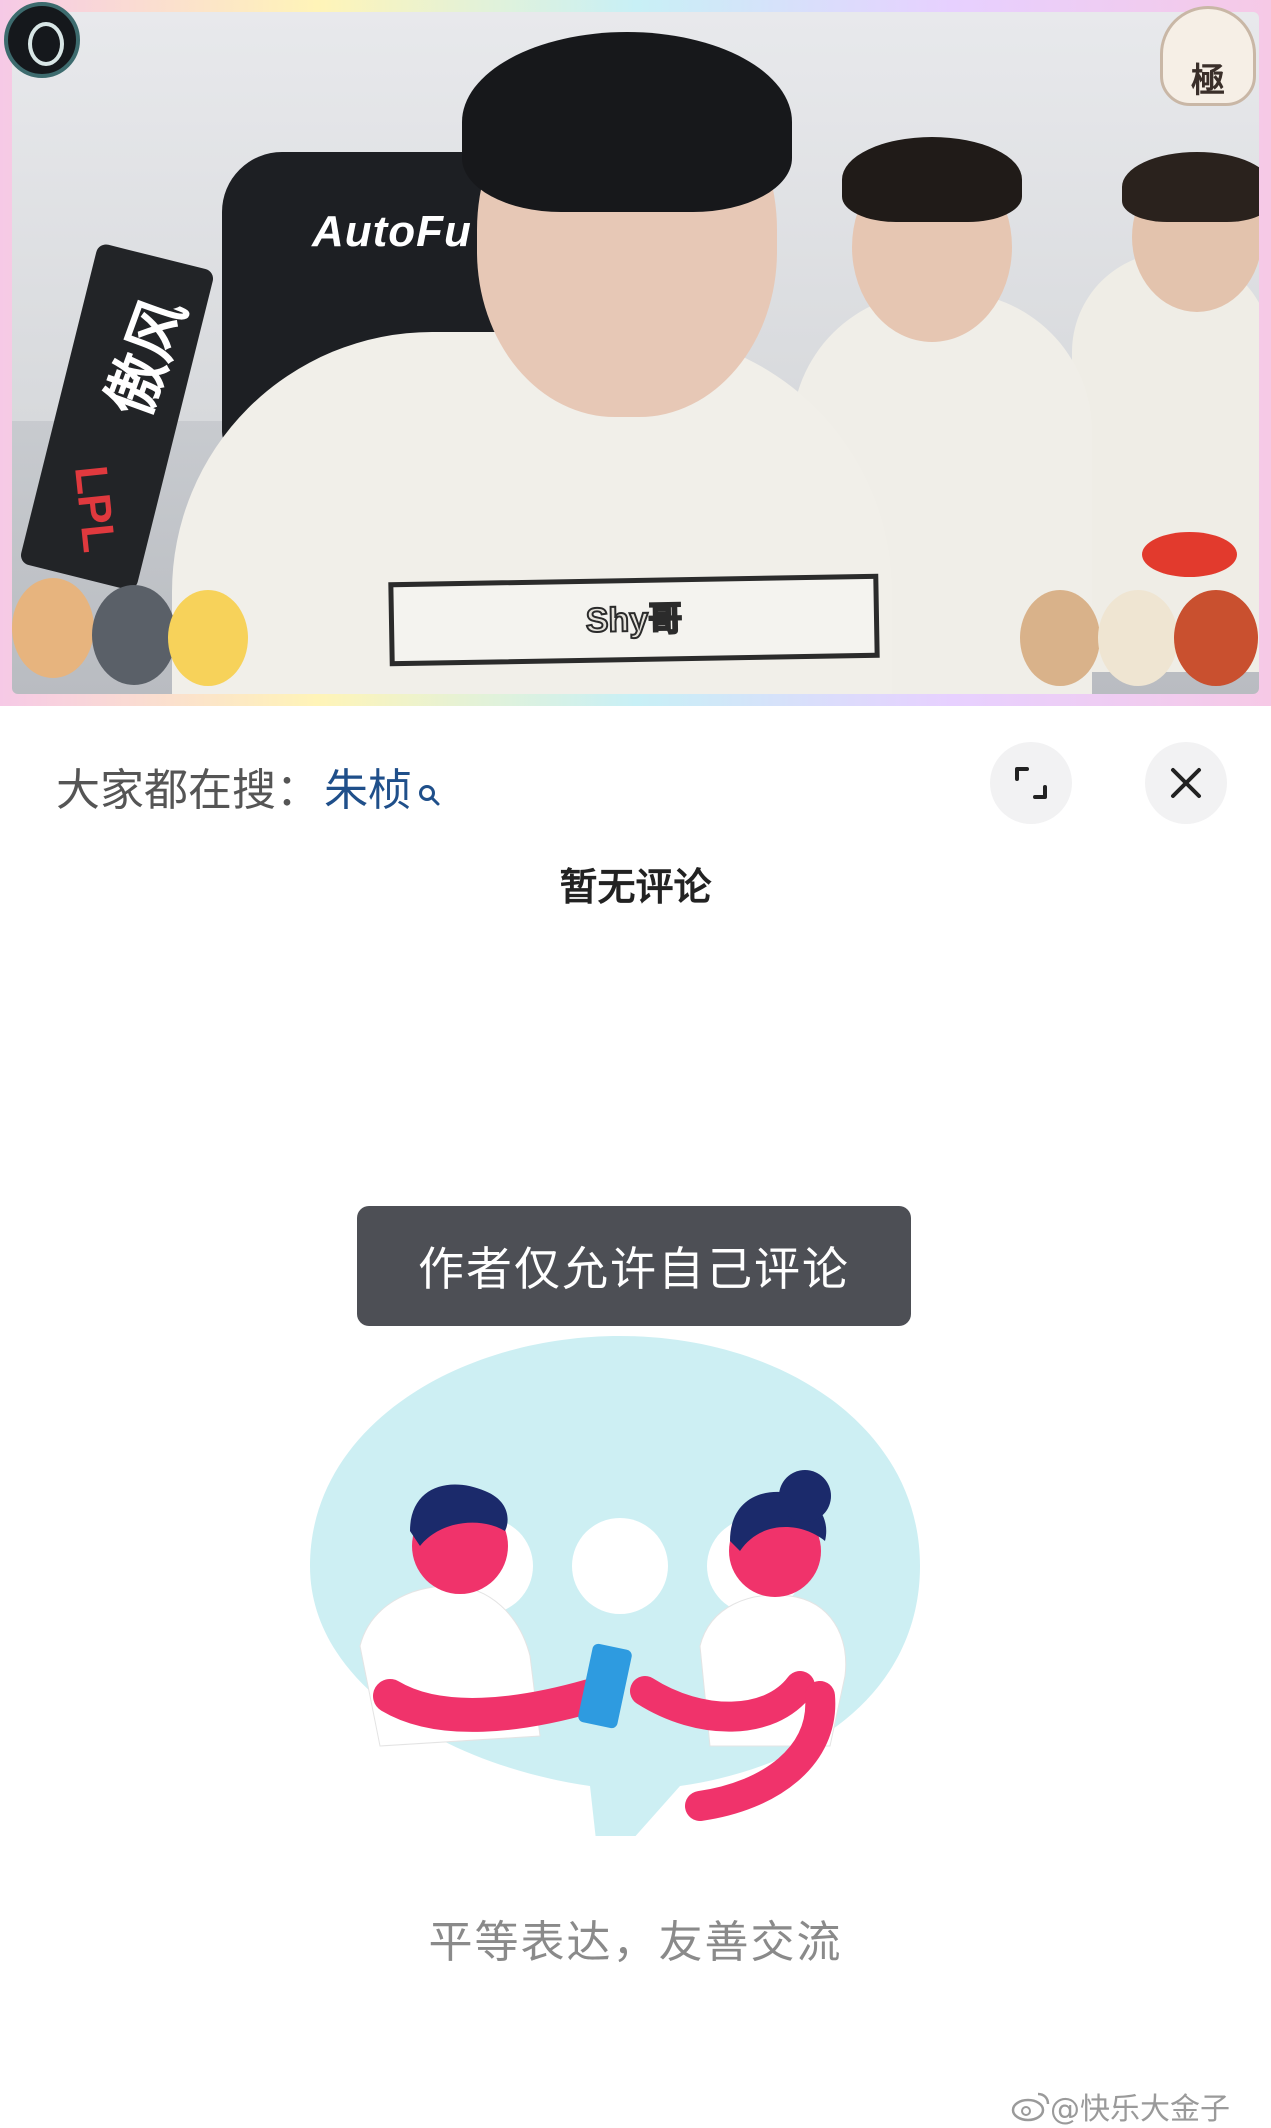 This screenshot has width=1271, height=2128. Describe the element at coordinates (635, 1942) in the screenshot. I see `slogan-text: 平等表达，友善交流` at that location.